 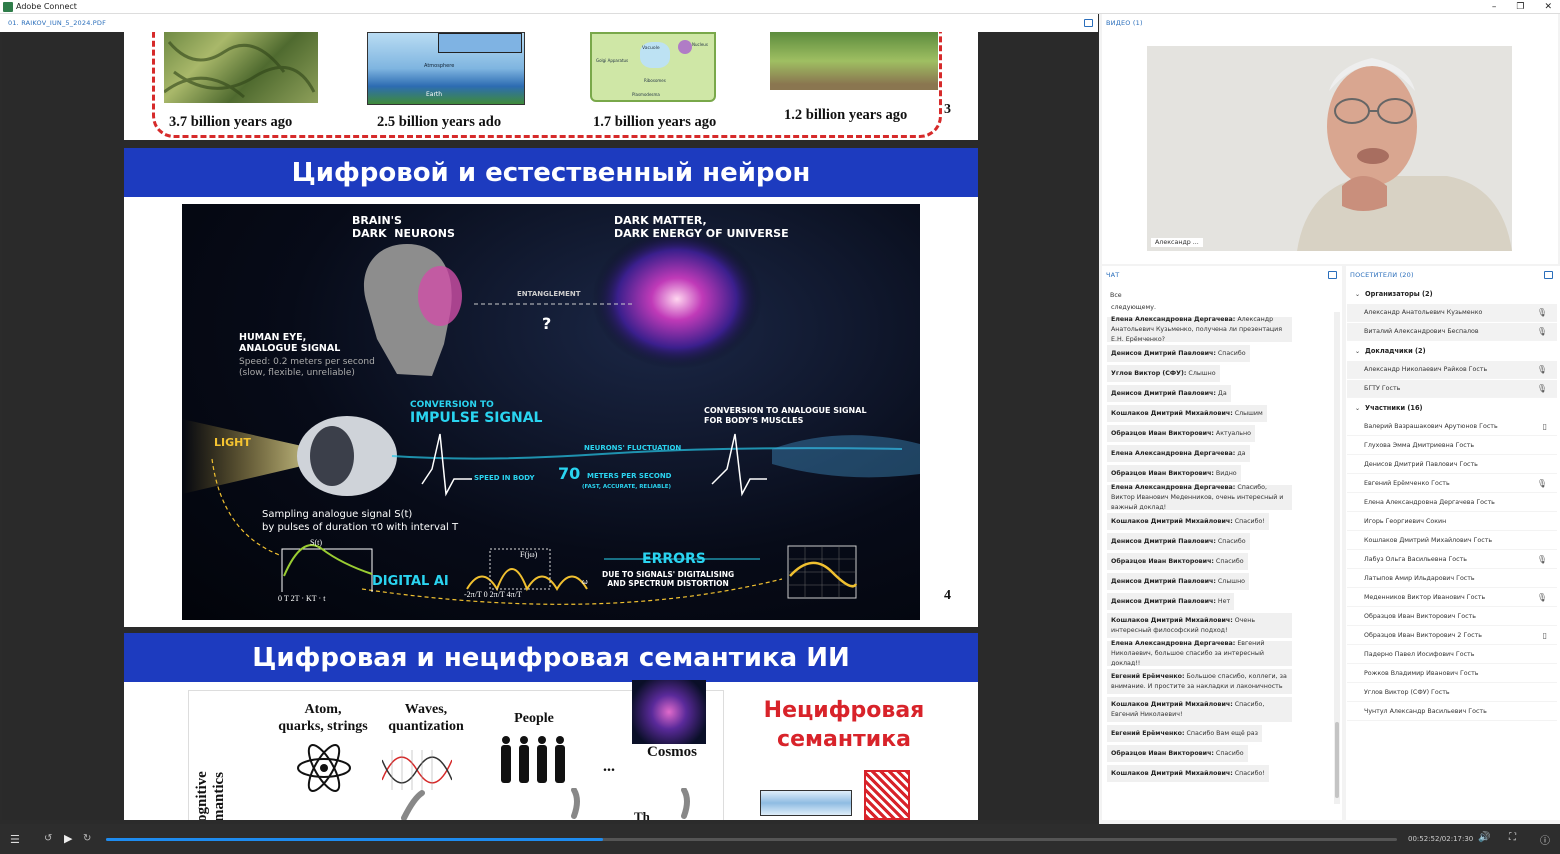 What do you see at coordinates (1232, 433) in the screenshot?
I see `chat-message-body: Актуально` at bounding box center [1232, 433].